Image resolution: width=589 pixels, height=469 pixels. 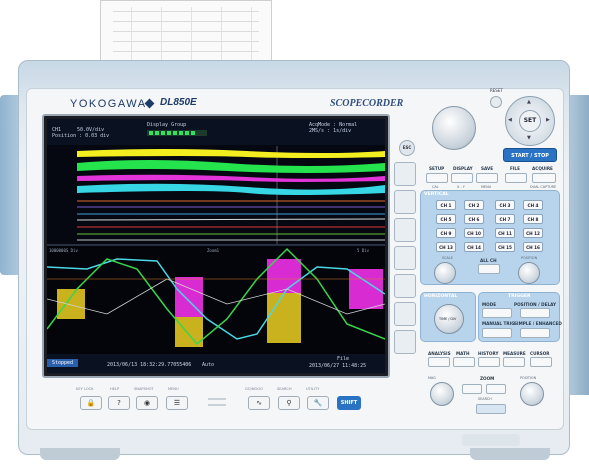 What do you see at coordinates (439, 353) in the screenshot?
I see `analysis-label: ANALYSIS` at bounding box center [439, 353].